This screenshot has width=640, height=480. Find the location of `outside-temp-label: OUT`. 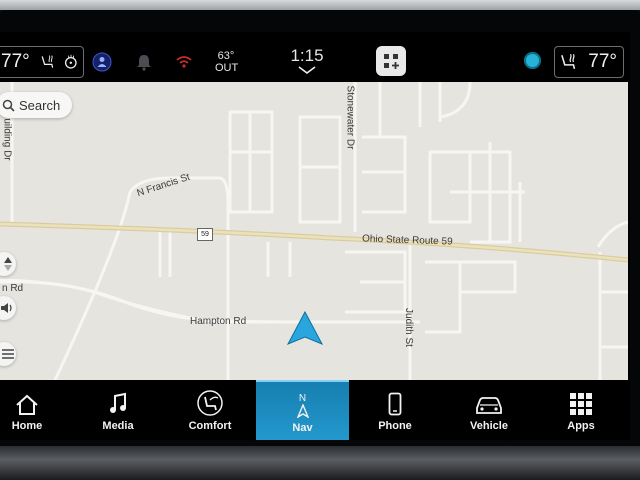

outside-temp-label: OUT is located at coordinates (227, 68).